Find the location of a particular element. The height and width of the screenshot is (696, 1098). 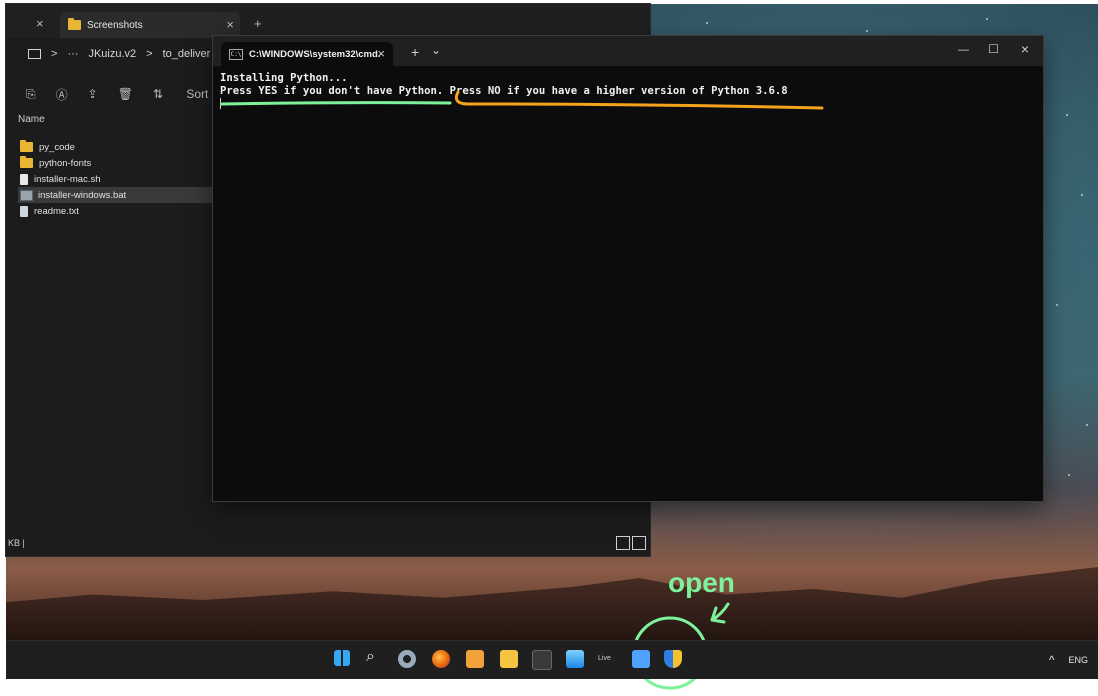

photos-icon is located at coordinates (575, 659).